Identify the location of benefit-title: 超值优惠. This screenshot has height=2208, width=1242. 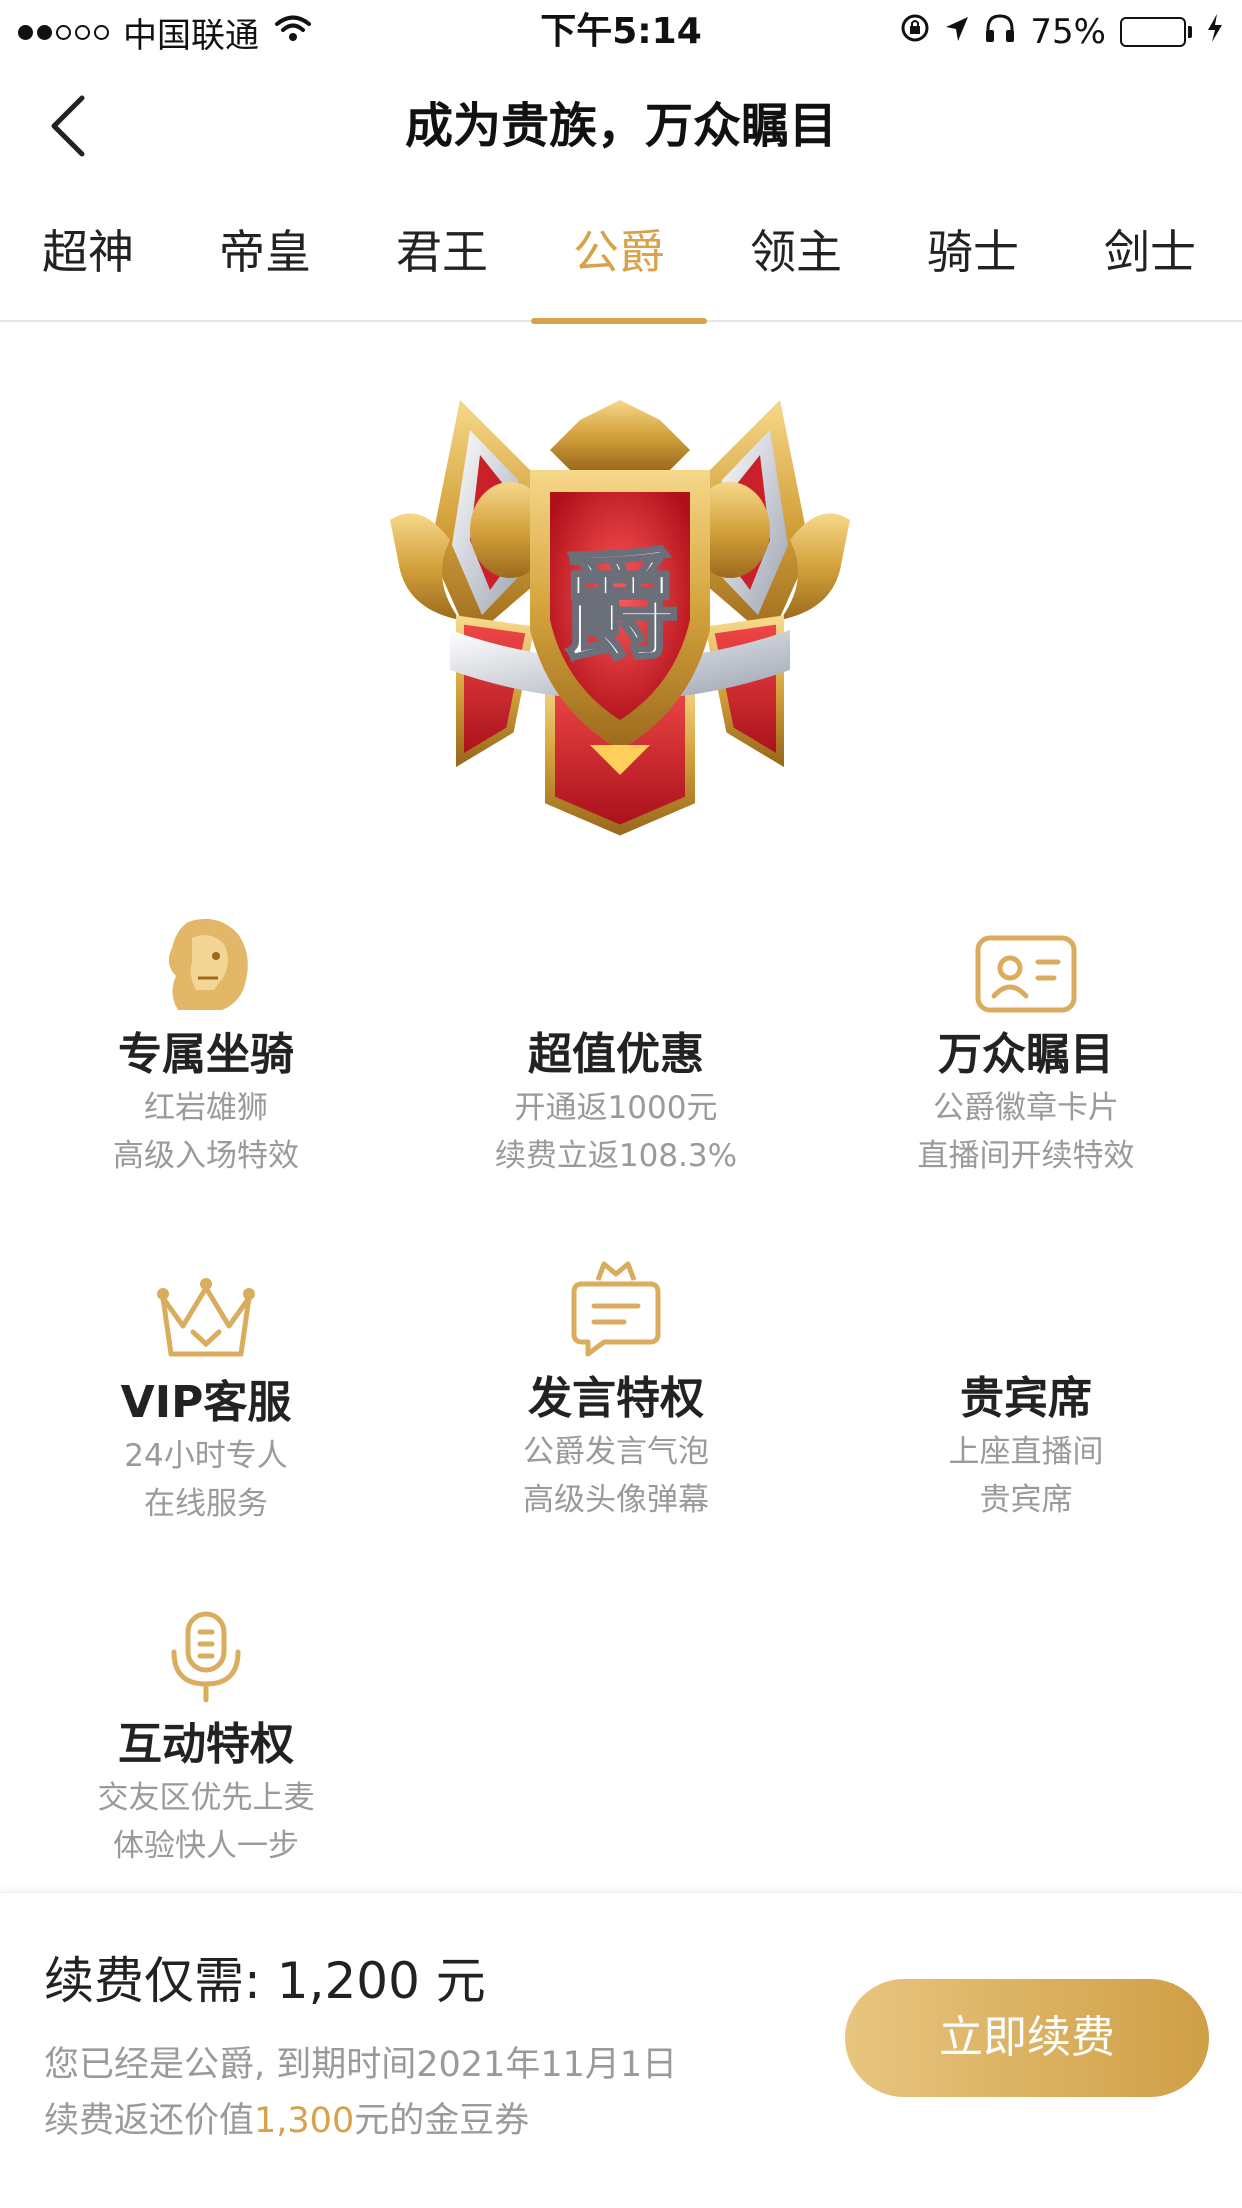
(616, 1054).